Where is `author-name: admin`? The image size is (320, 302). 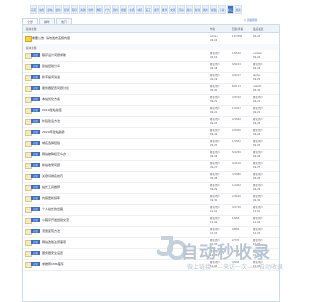
author-name: admin is located at coordinates (214, 37).